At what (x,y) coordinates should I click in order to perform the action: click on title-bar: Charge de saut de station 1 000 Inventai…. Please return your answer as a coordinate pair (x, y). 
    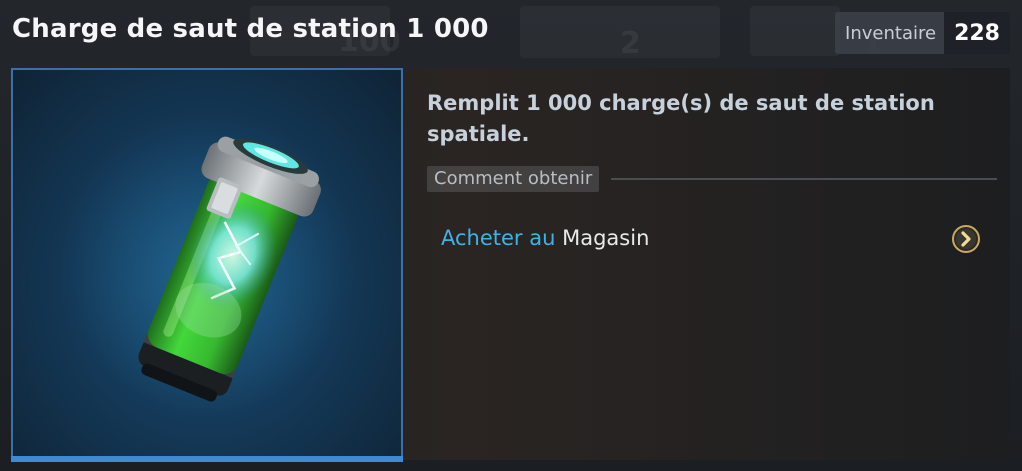
    Looking at the image, I should click on (511, 31).